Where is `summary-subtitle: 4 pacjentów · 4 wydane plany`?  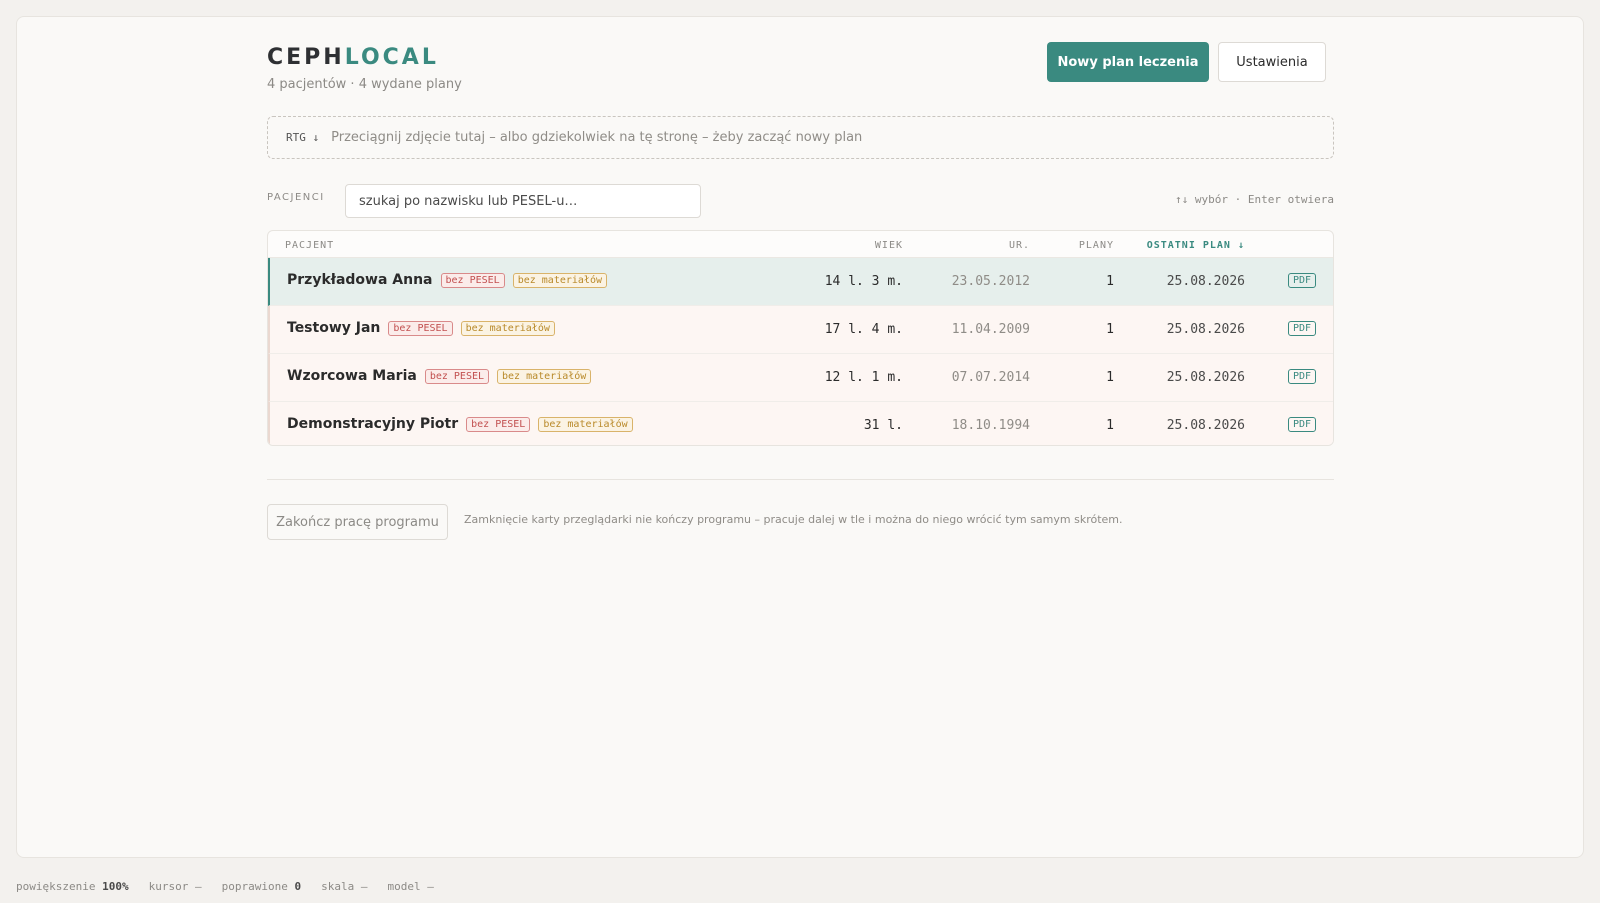 summary-subtitle: 4 pacjentów · 4 wydane plany is located at coordinates (364, 84).